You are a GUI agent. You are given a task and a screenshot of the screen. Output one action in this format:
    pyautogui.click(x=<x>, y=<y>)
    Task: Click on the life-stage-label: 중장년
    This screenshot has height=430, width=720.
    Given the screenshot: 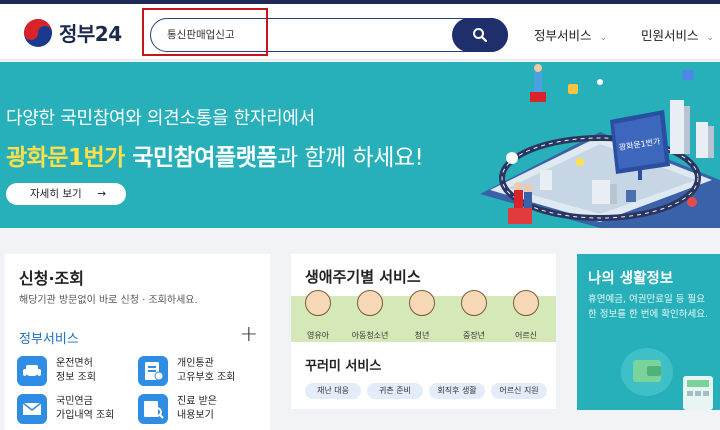 What is the action you would take?
    pyautogui.click(x=474, y=335)
    